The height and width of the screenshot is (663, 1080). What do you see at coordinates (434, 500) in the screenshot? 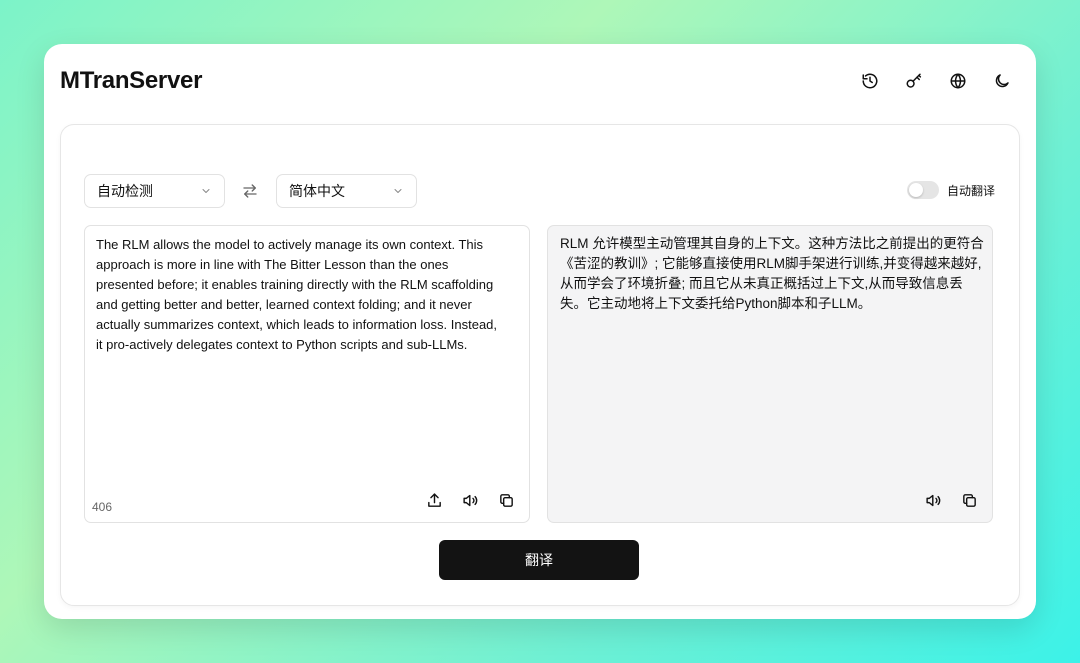
I see `upload-icon` at bounding box center [434, 500].